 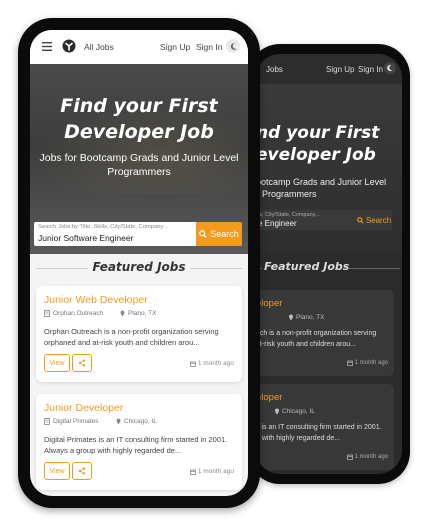 What do you see at coordinates (298, 411) in the screenshot?
I see `dark-job-location: Chicago, IL` at bounding box center [298, 411].